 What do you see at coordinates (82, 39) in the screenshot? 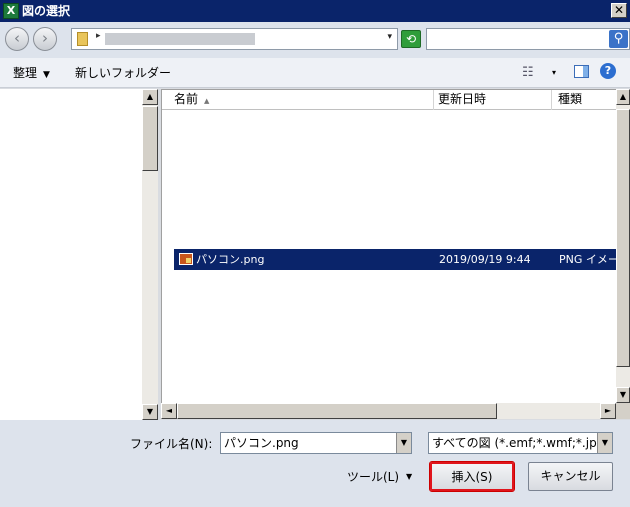
I see `folder-icon` at bounding box center [82, 39].